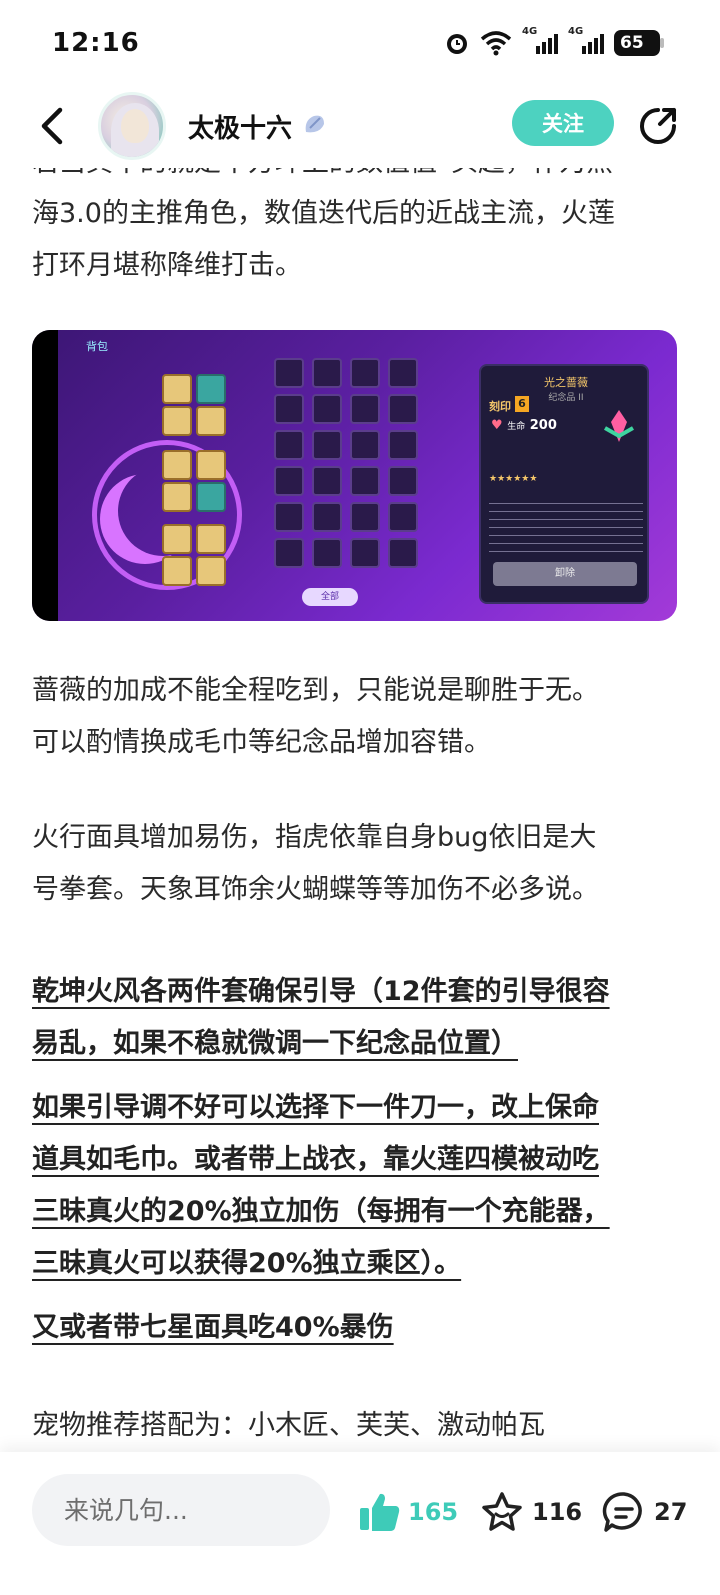  Describe the element at coordinates (261, 742) in the screenshot. I see `paragraph-line: 可以酌情换成毛巾等纪念品增加容错。` at that location.